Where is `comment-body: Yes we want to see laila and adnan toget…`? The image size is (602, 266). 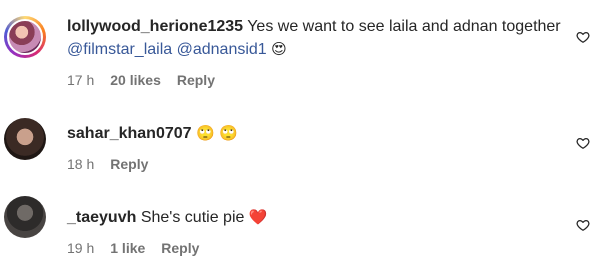
comment-body: Yes we want to see laila and adnan toget… is located at coordinates (404, 26).